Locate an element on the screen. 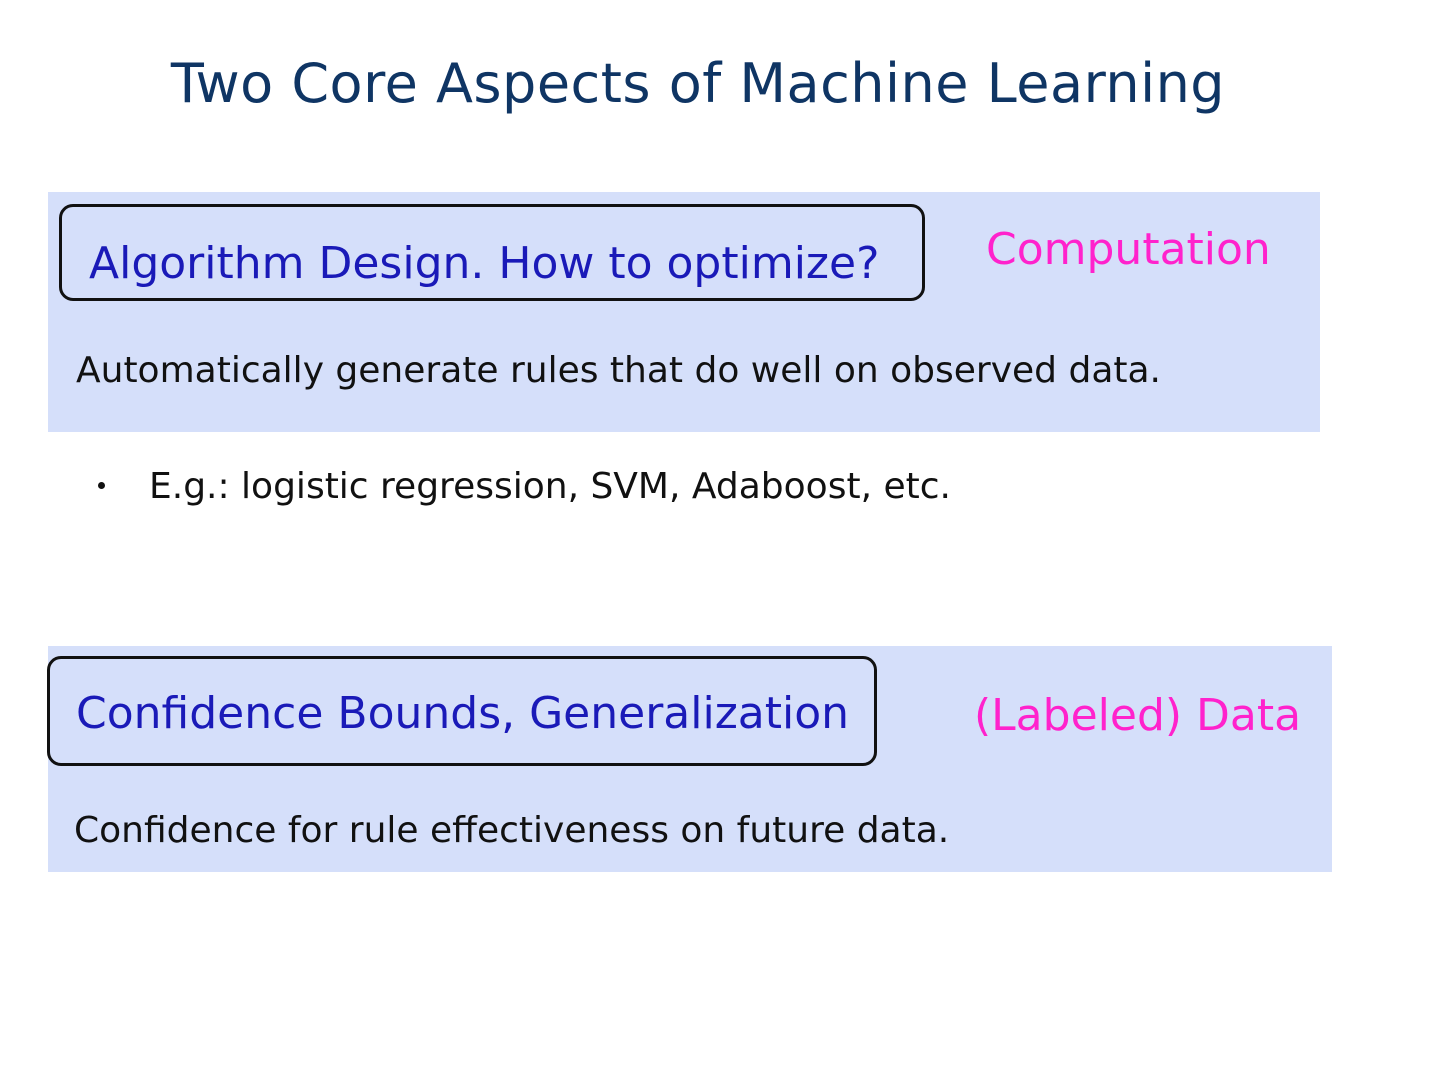 The width and height of the screenshot is (1440, 1080). section-heading-box: Algorithm Design. How to optimize? is located at coordinates (492, 252).